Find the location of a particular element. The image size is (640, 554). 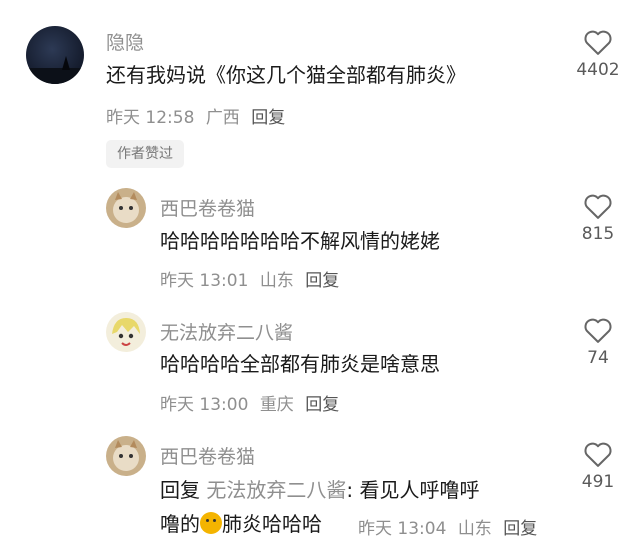

reply-button: 回复 is located at coordinates (520, 529).